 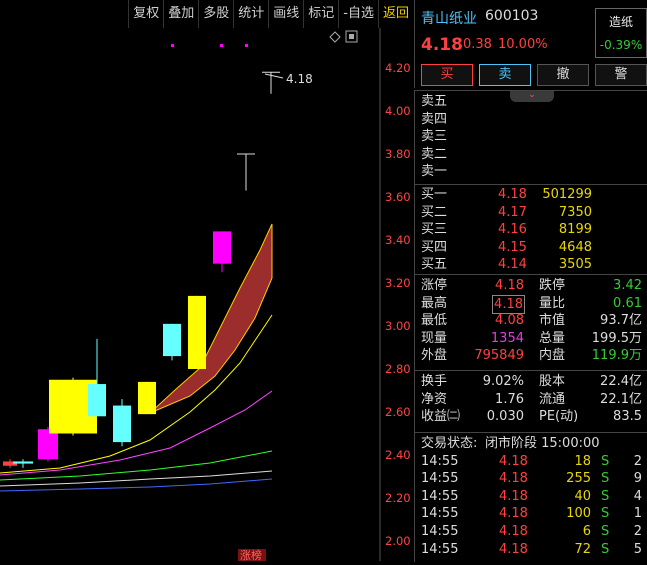 What do you see at coordinates (499, 356) in the screenshot?
I see `outer-volume-value: 795849` at bounding box center [499, 356].